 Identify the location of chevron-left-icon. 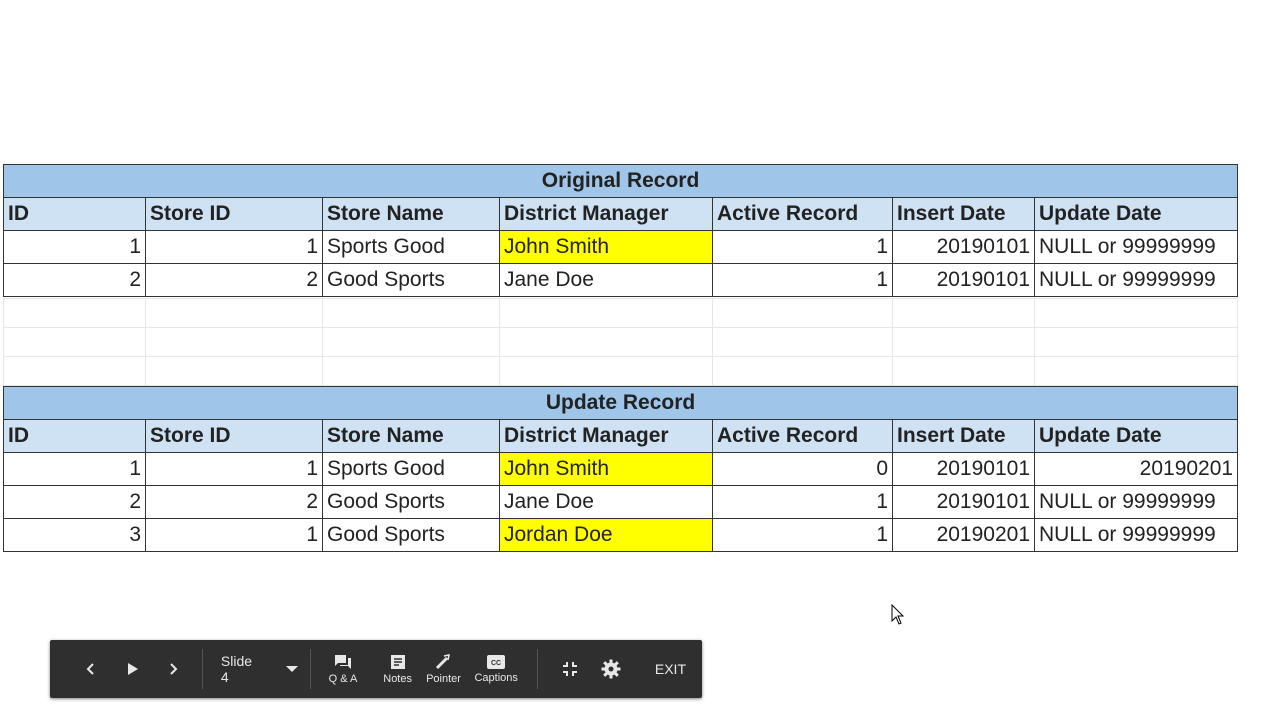
(91, 669).